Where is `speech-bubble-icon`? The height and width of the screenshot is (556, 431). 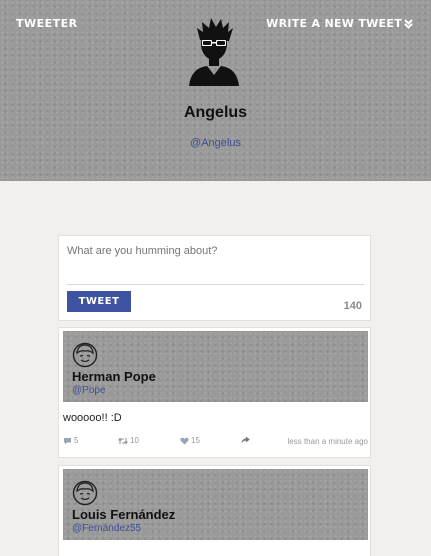
speech-bubble-icon is located at coordinates (67, 440).